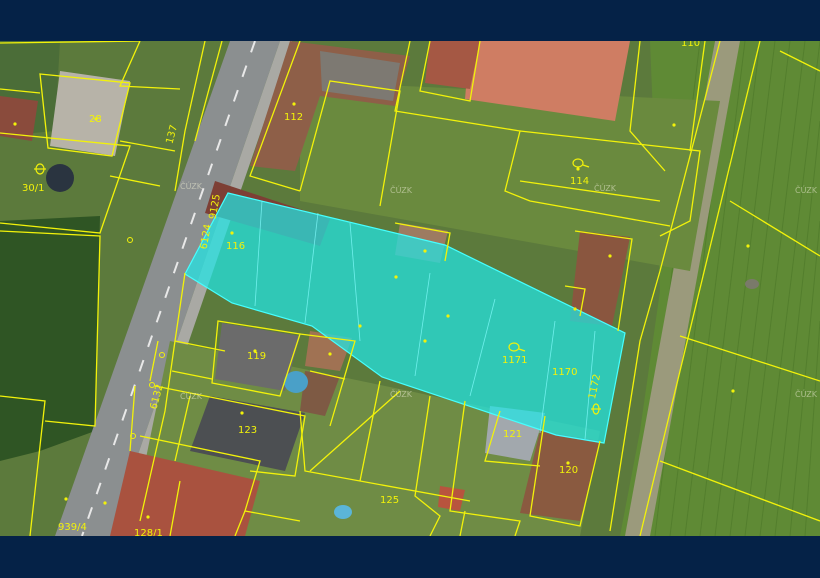  Describe the element at coordinates (579, 181) in the screenshot. I see `parcel-label-114: 114` at that location.